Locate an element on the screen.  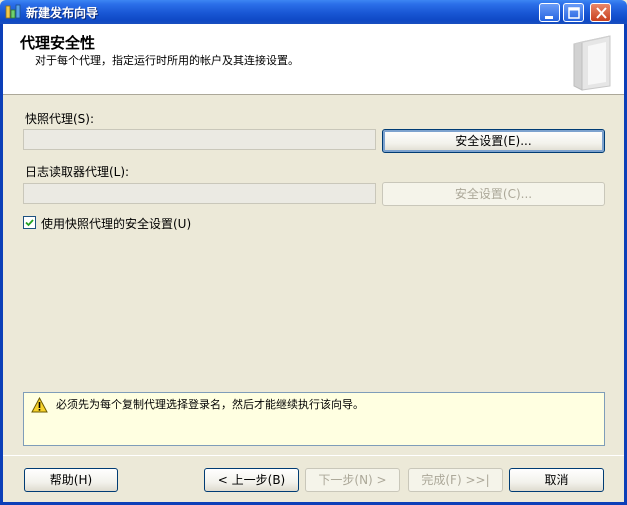
footer-divider is located at coordinates (313, 455).